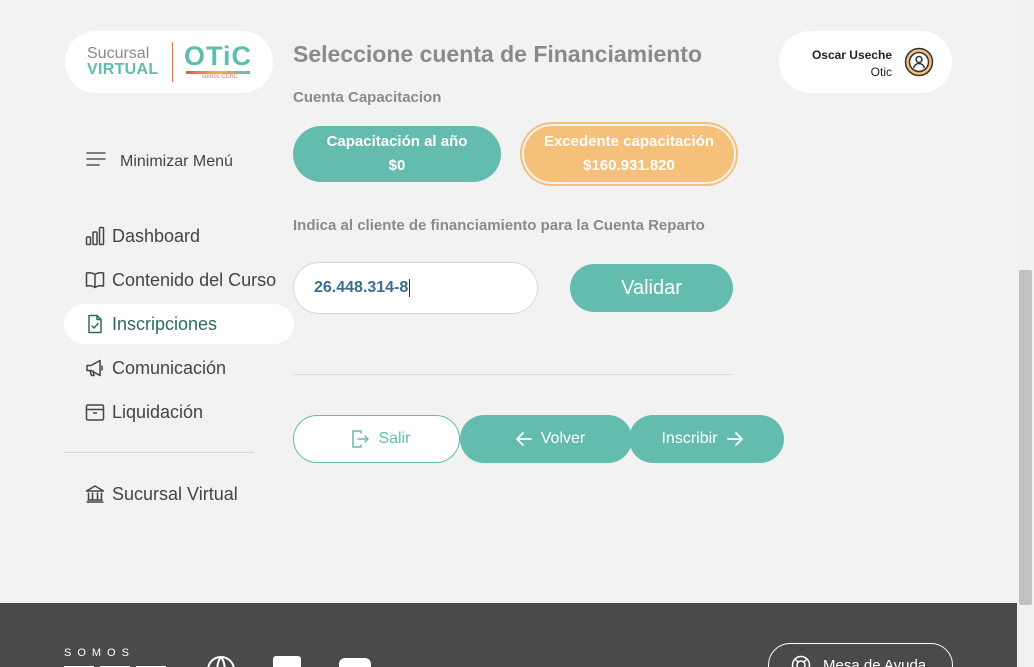 The image size is (1034, 667). I want to click on globe-icon, so click(221, 661).